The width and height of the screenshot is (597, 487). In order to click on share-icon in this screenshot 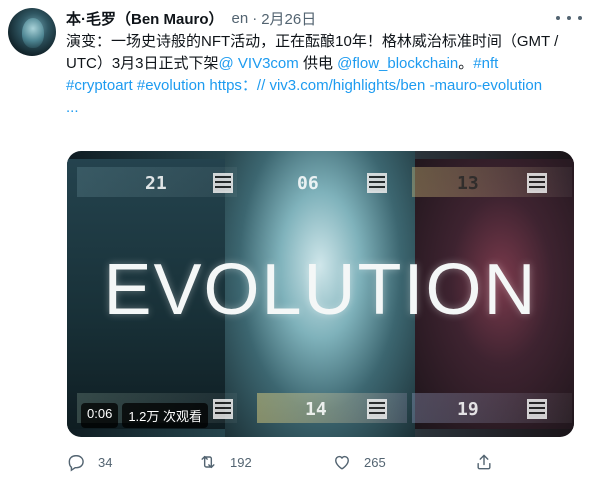, I will do `click(484, 462)`.